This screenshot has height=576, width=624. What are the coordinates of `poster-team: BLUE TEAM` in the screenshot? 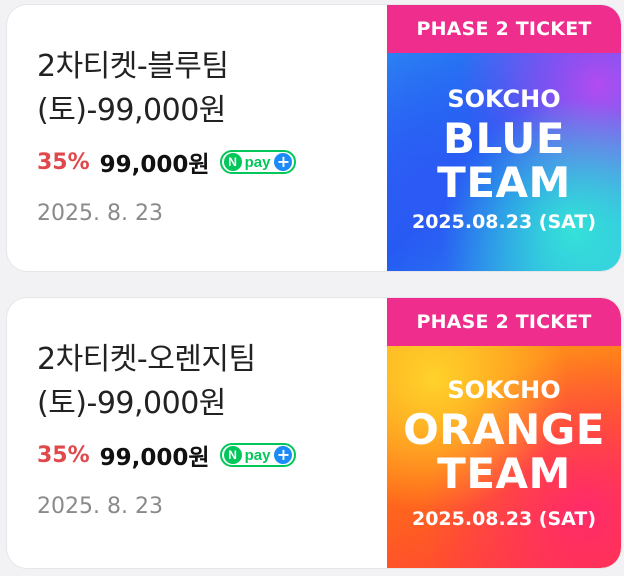 It's located at (504, 161).